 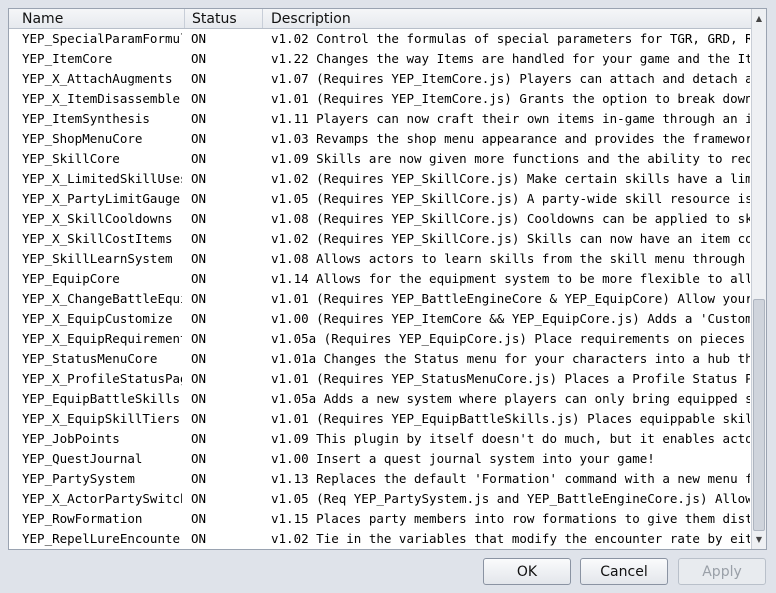 I want to click on column-header-name: Name, so click(x=97, y=18).